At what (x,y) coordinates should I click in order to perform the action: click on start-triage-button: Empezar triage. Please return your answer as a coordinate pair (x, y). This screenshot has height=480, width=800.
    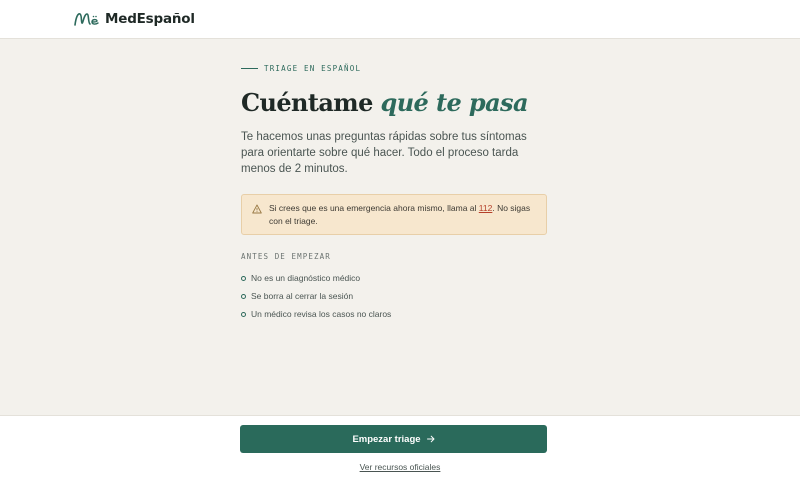
    Looking at the image, I should click on (393, 439).